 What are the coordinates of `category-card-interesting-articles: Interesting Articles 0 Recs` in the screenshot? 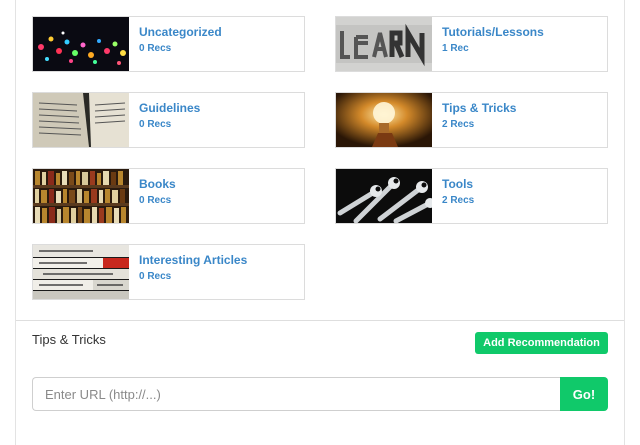 It's located at (168, 272).